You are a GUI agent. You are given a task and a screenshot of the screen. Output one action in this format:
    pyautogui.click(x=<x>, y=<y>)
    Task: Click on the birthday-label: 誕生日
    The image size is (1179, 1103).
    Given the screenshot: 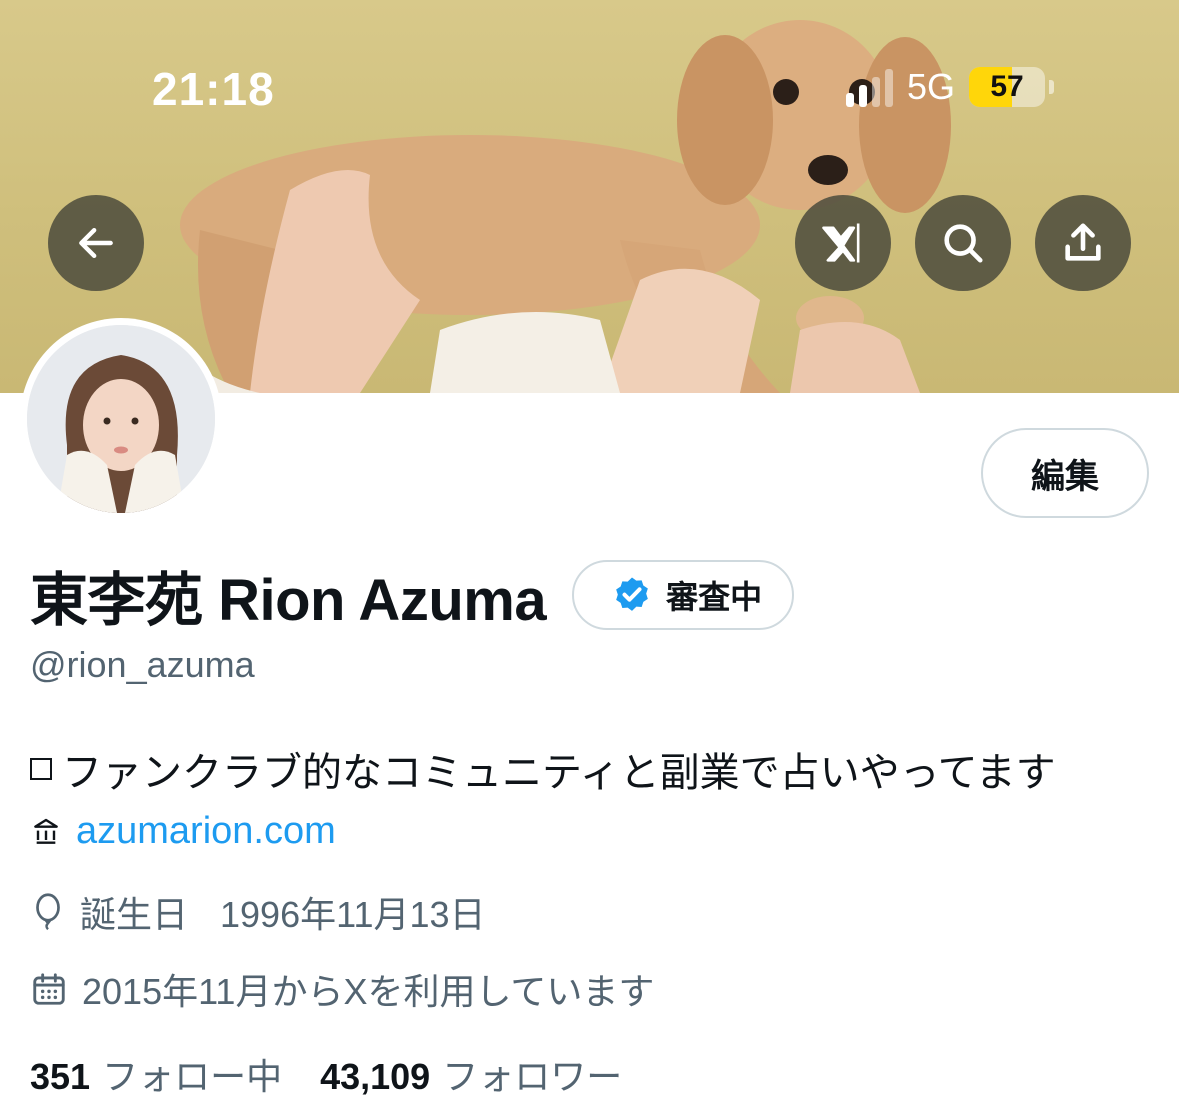 What is the action you would take?
    pyautogui.click(x=134, y=914)
    